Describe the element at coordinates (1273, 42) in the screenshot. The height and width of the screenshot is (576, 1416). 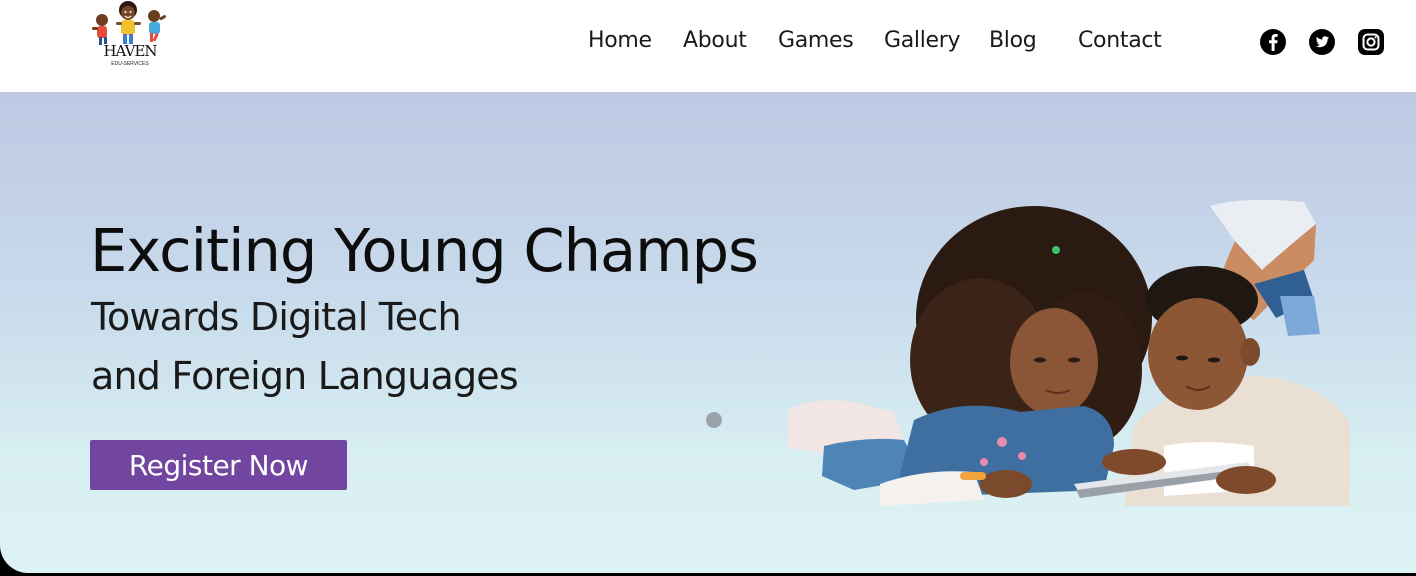
I see `facebook-icon` at that location.